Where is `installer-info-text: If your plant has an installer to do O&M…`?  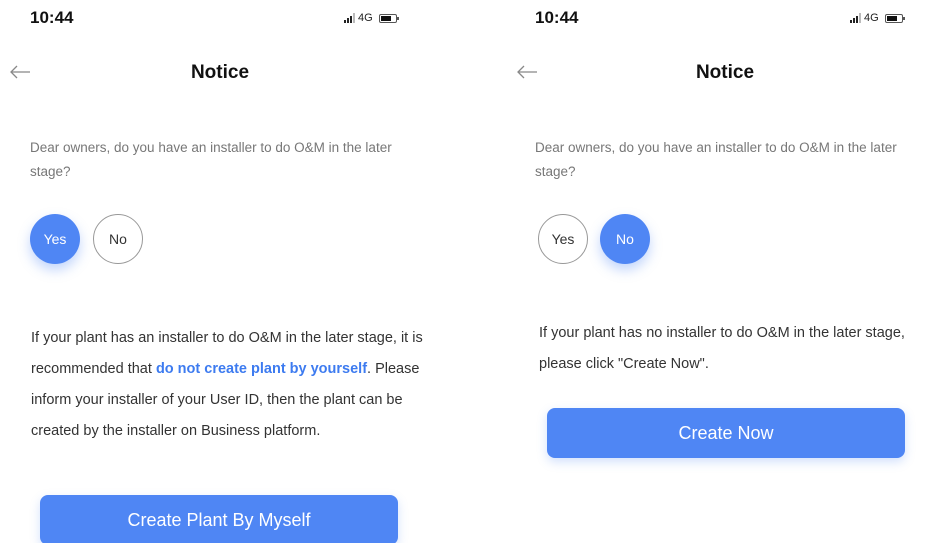 installer-info-text: If your plant has an installer to do O&M… is located at coordinates (228, 385).